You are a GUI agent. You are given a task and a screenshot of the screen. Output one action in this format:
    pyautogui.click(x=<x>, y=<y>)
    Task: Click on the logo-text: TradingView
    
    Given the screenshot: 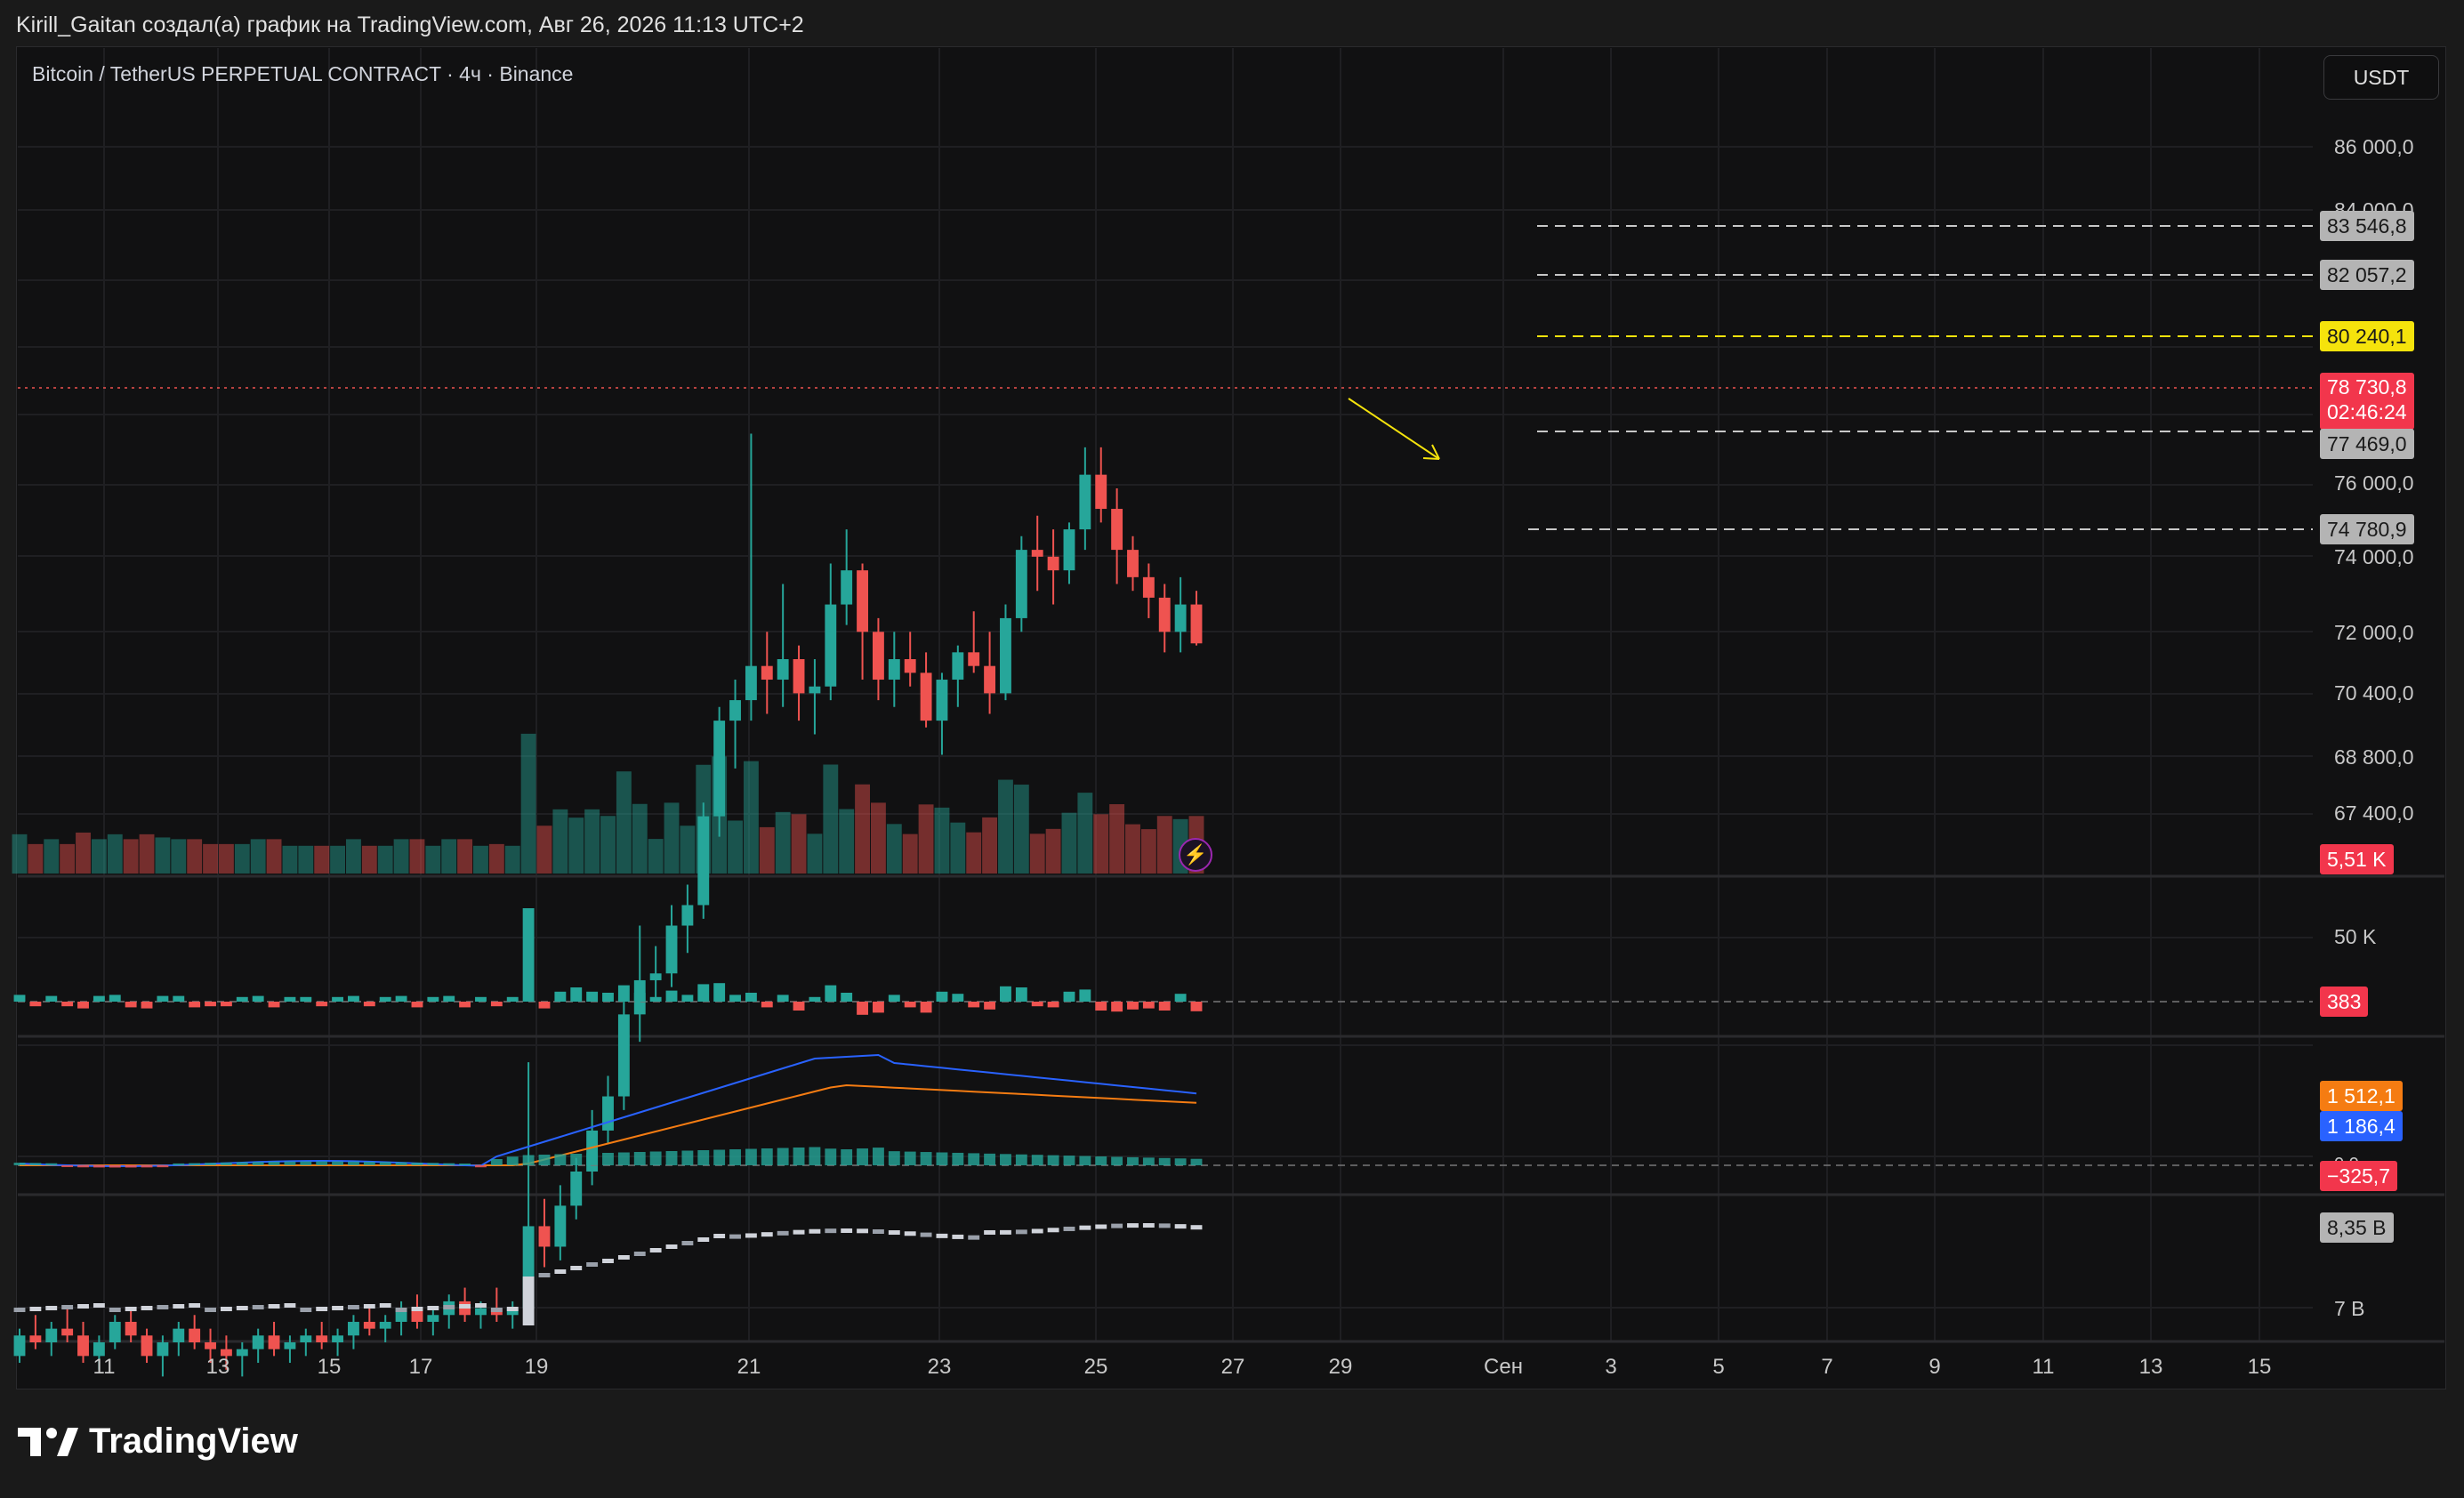 What is the action you would take?
    pyautogui.click(x=193, y=1441)
    